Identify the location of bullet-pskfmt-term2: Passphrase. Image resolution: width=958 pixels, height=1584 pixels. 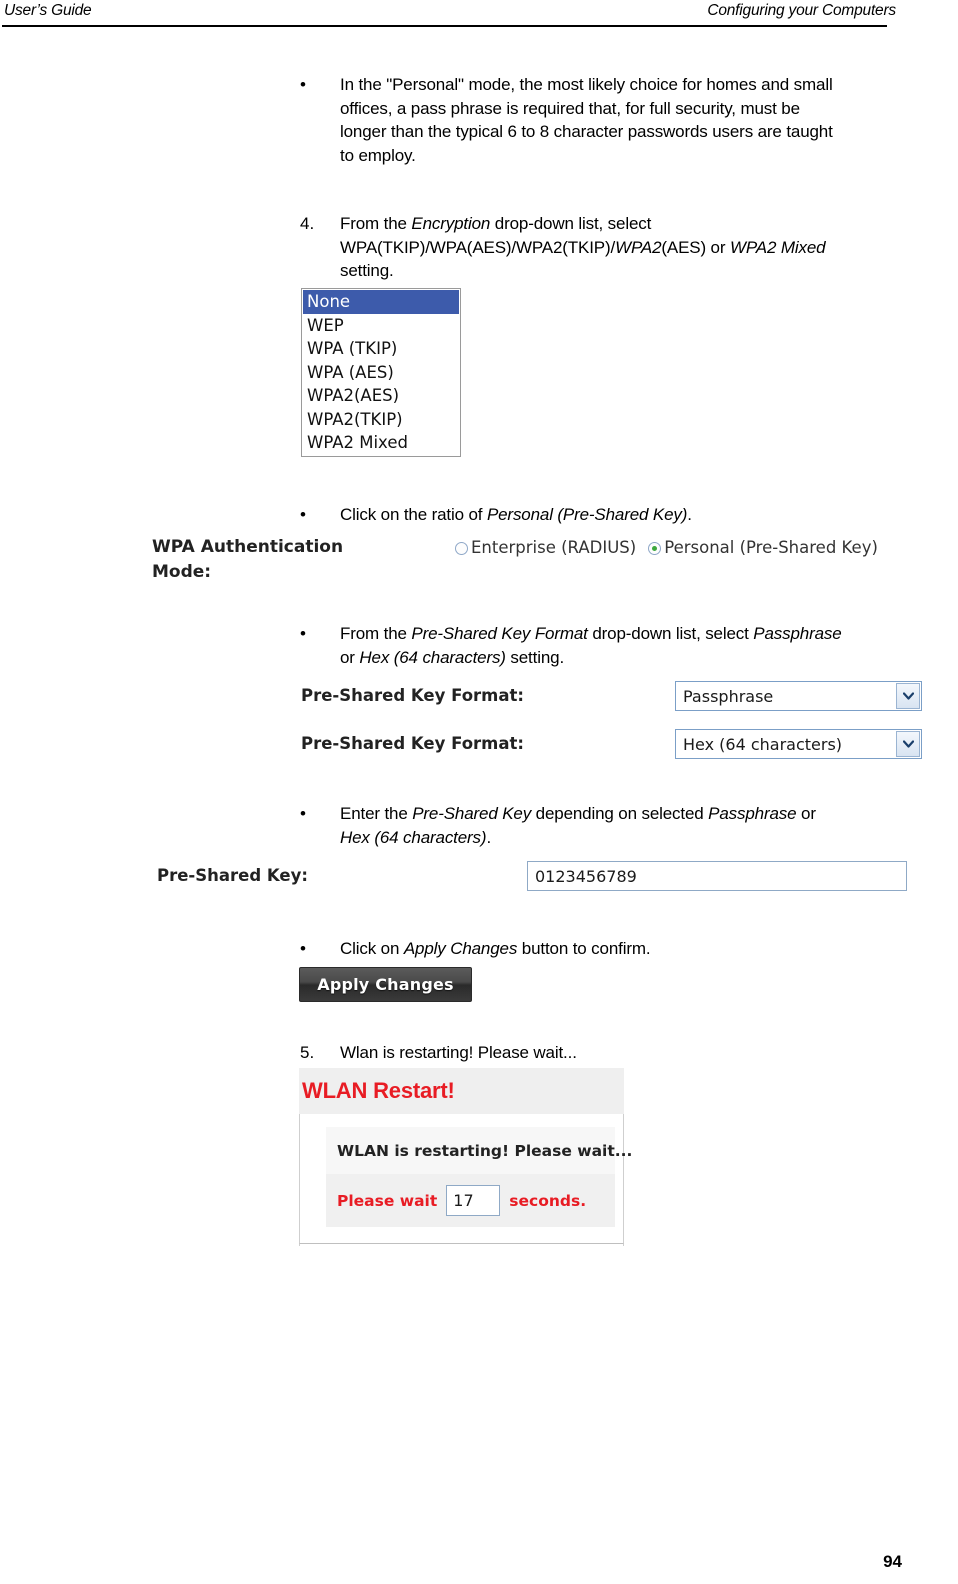
(797, 633).